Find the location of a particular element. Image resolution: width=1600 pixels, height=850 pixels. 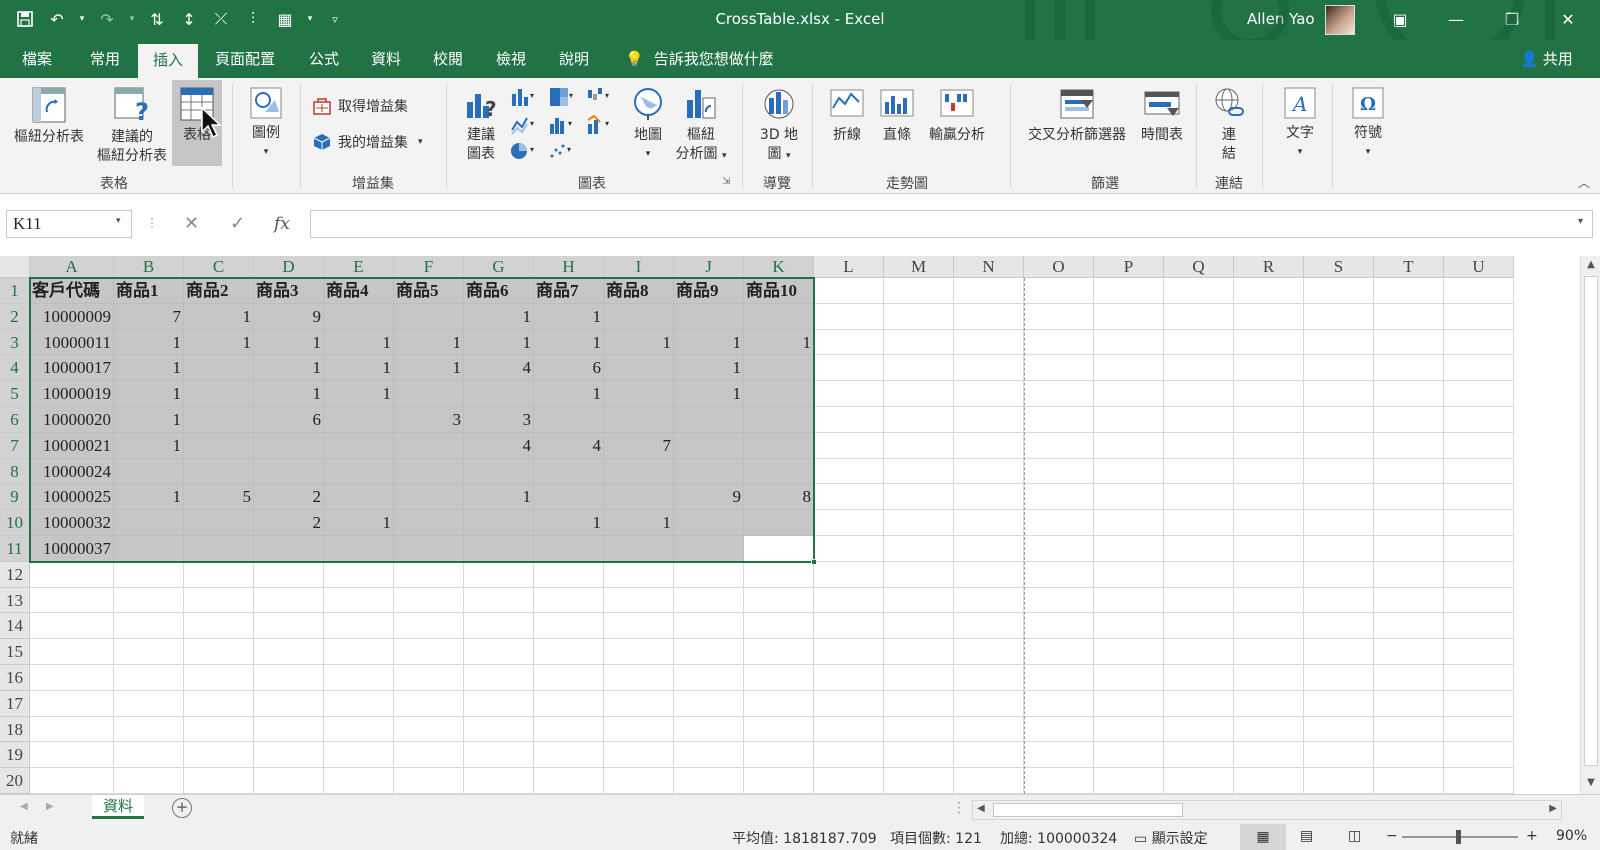

row-header: 11 is located at coordinates (15, 549).